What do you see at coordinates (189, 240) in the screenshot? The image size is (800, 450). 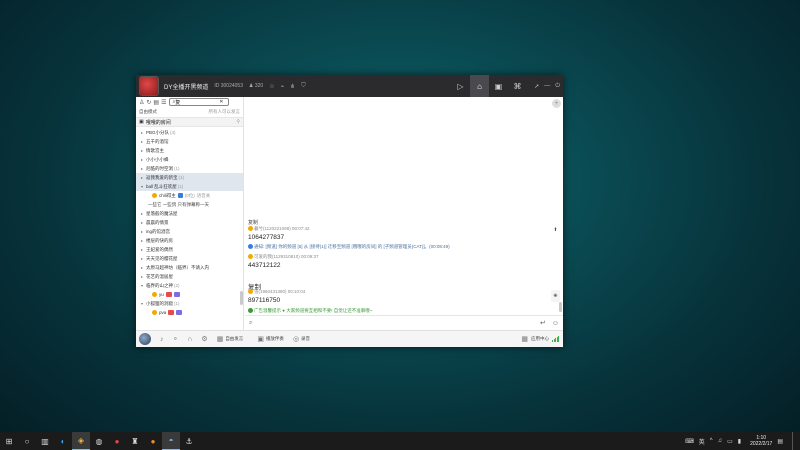 I see `channel-item: ▸ 楼层的快的房` at bounding box center [189, 240].